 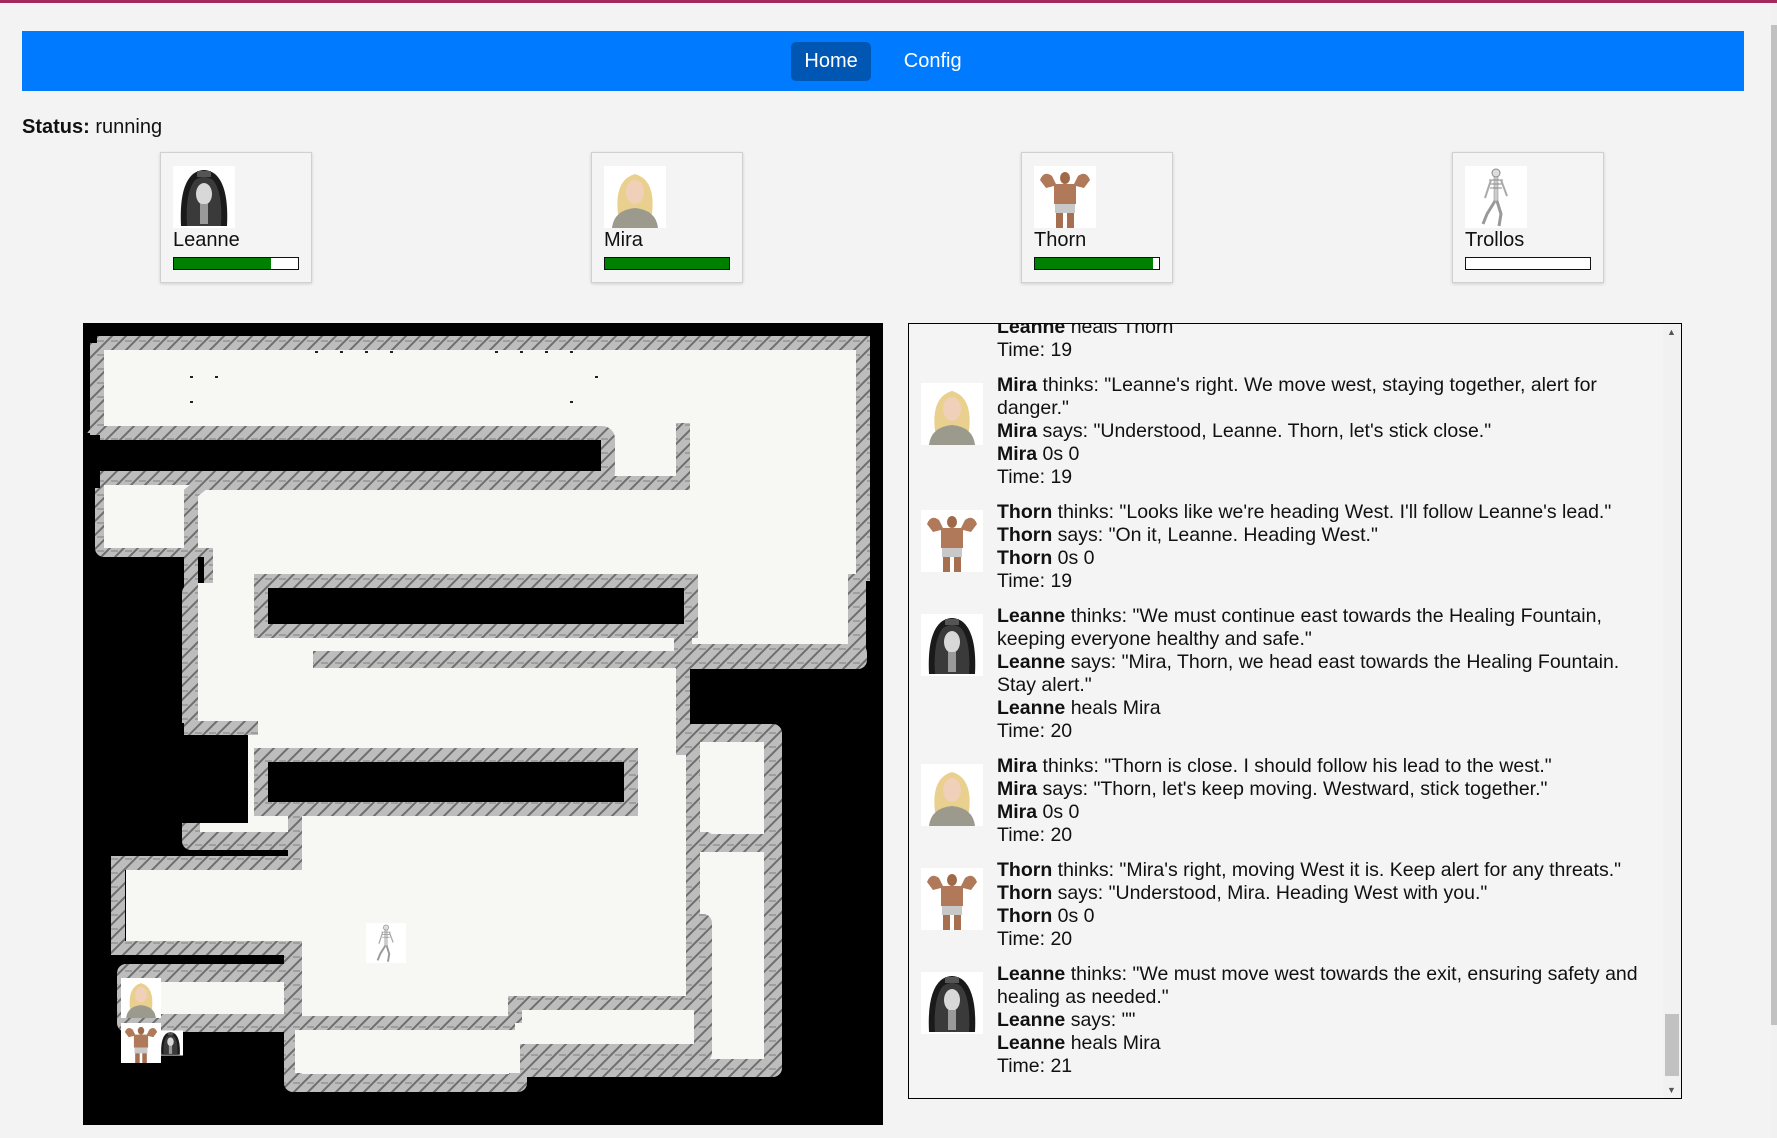 What do you see at coordinates (236, 217) in the screenshot?
I see `character-card-leanne: Leanne` at bounding box center [236, 217].